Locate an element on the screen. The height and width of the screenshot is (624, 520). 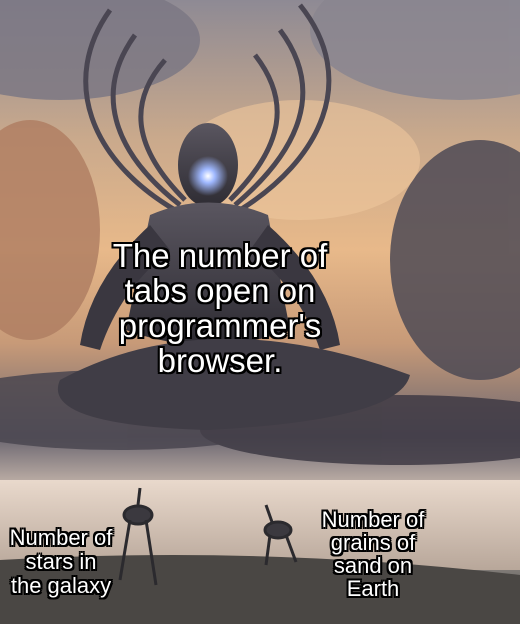
caption-sand: Number of grains of sand on Earth is located at coordinates (373, 554).